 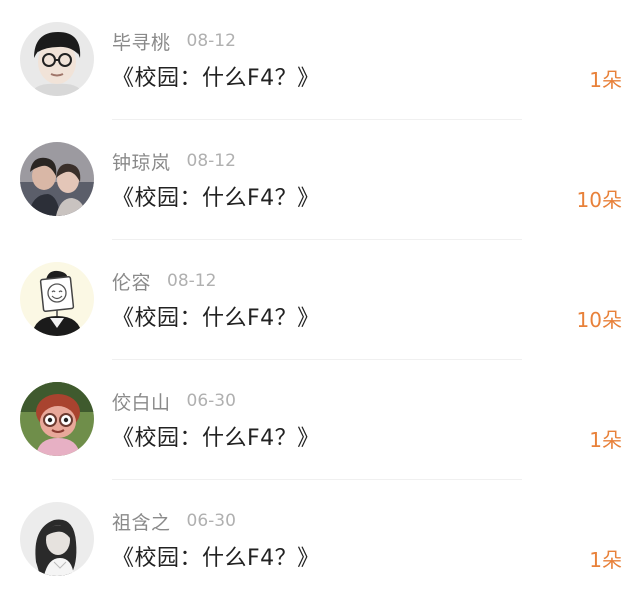 I want to click on user-name: 祖含之, so click(x=141, y=521).